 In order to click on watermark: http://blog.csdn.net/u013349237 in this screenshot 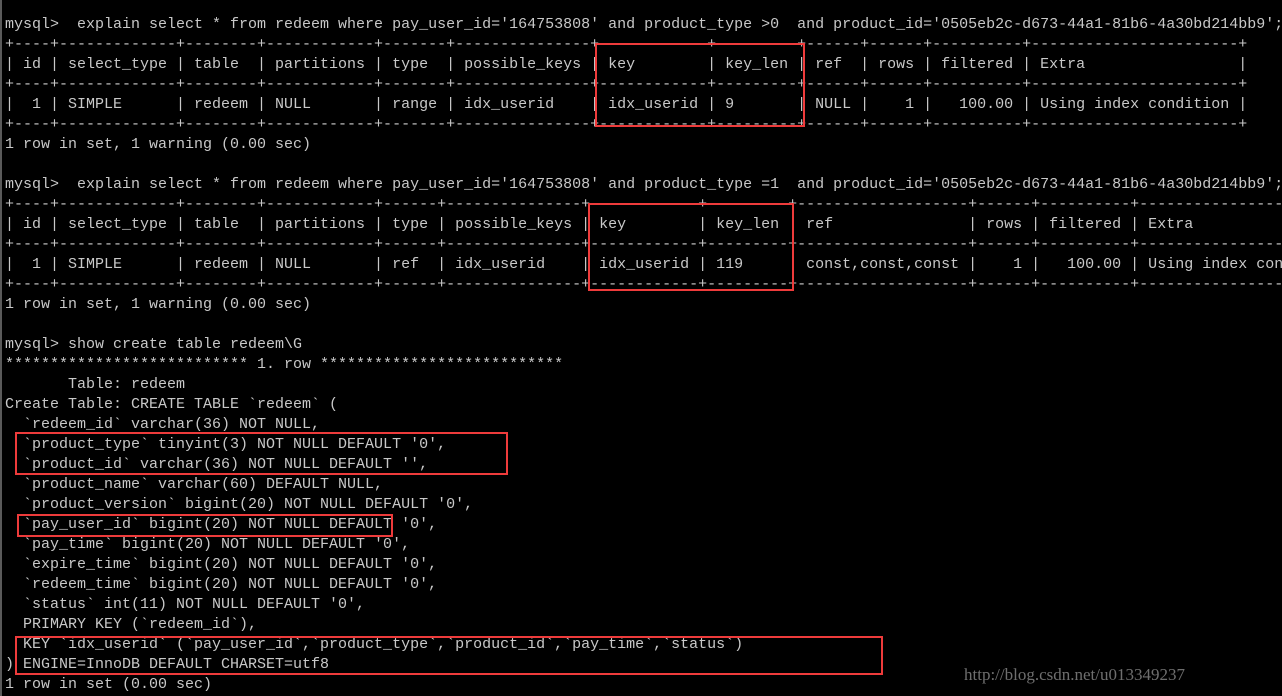, I will do `click(1074, 674)`.